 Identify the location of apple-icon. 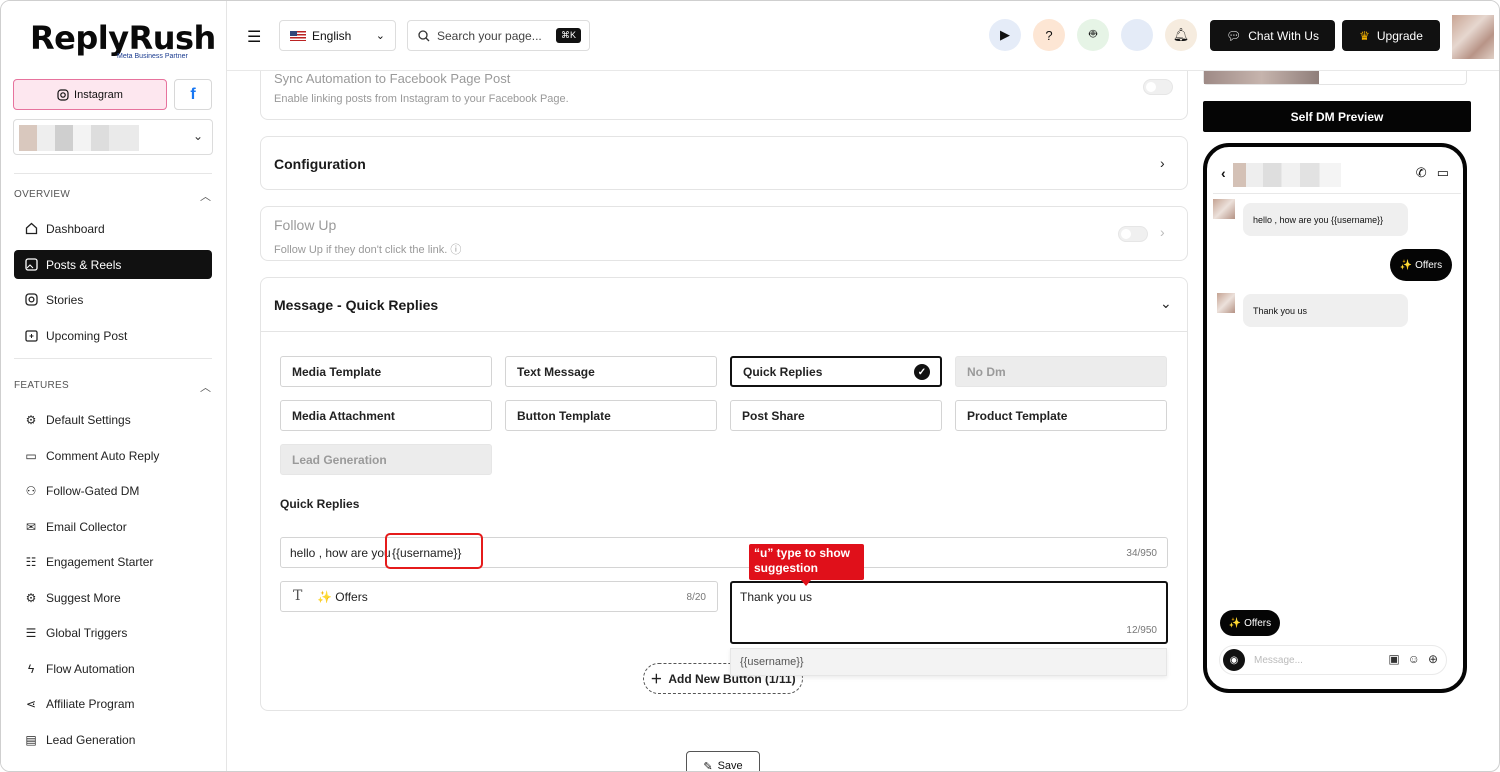
(1137, 35).